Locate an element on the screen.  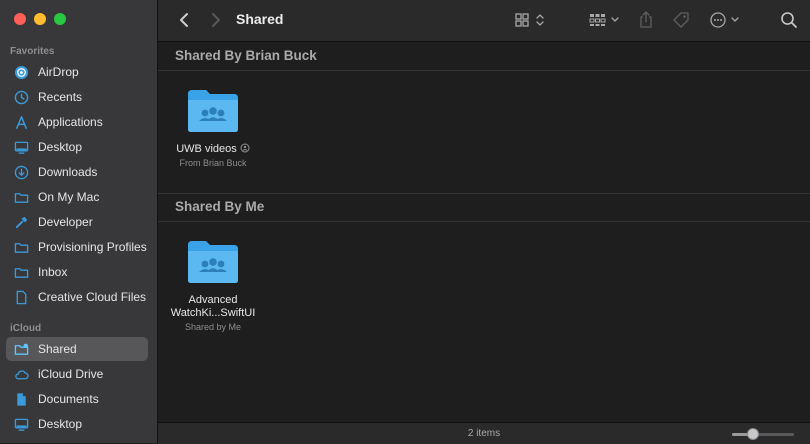
airdrop-icon is located at coordinates (21, 72).